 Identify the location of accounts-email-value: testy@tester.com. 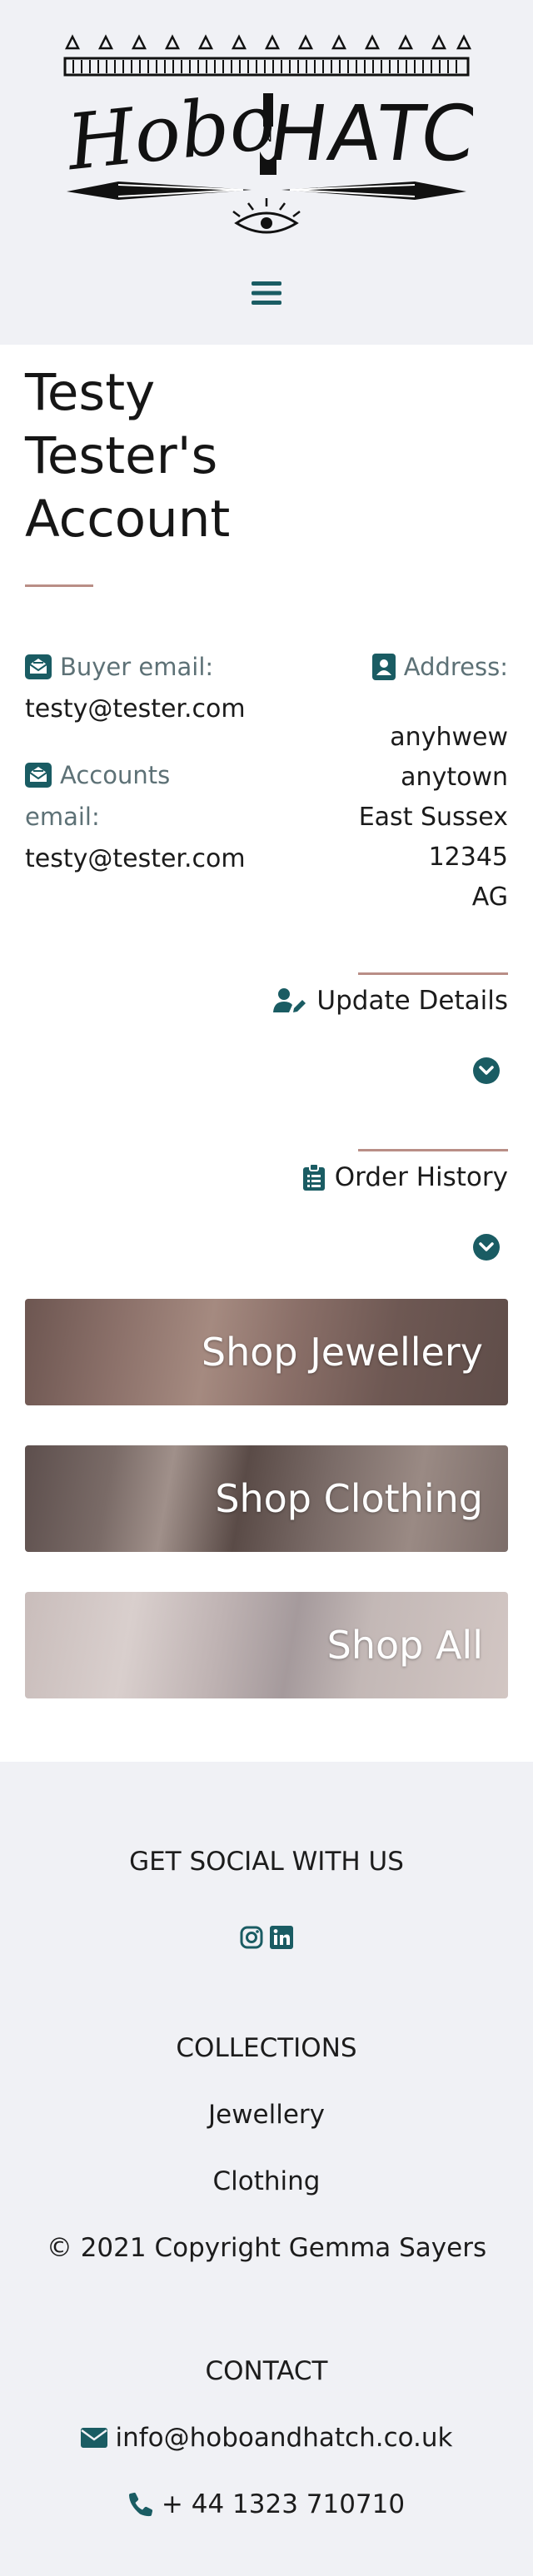
(136, 858).